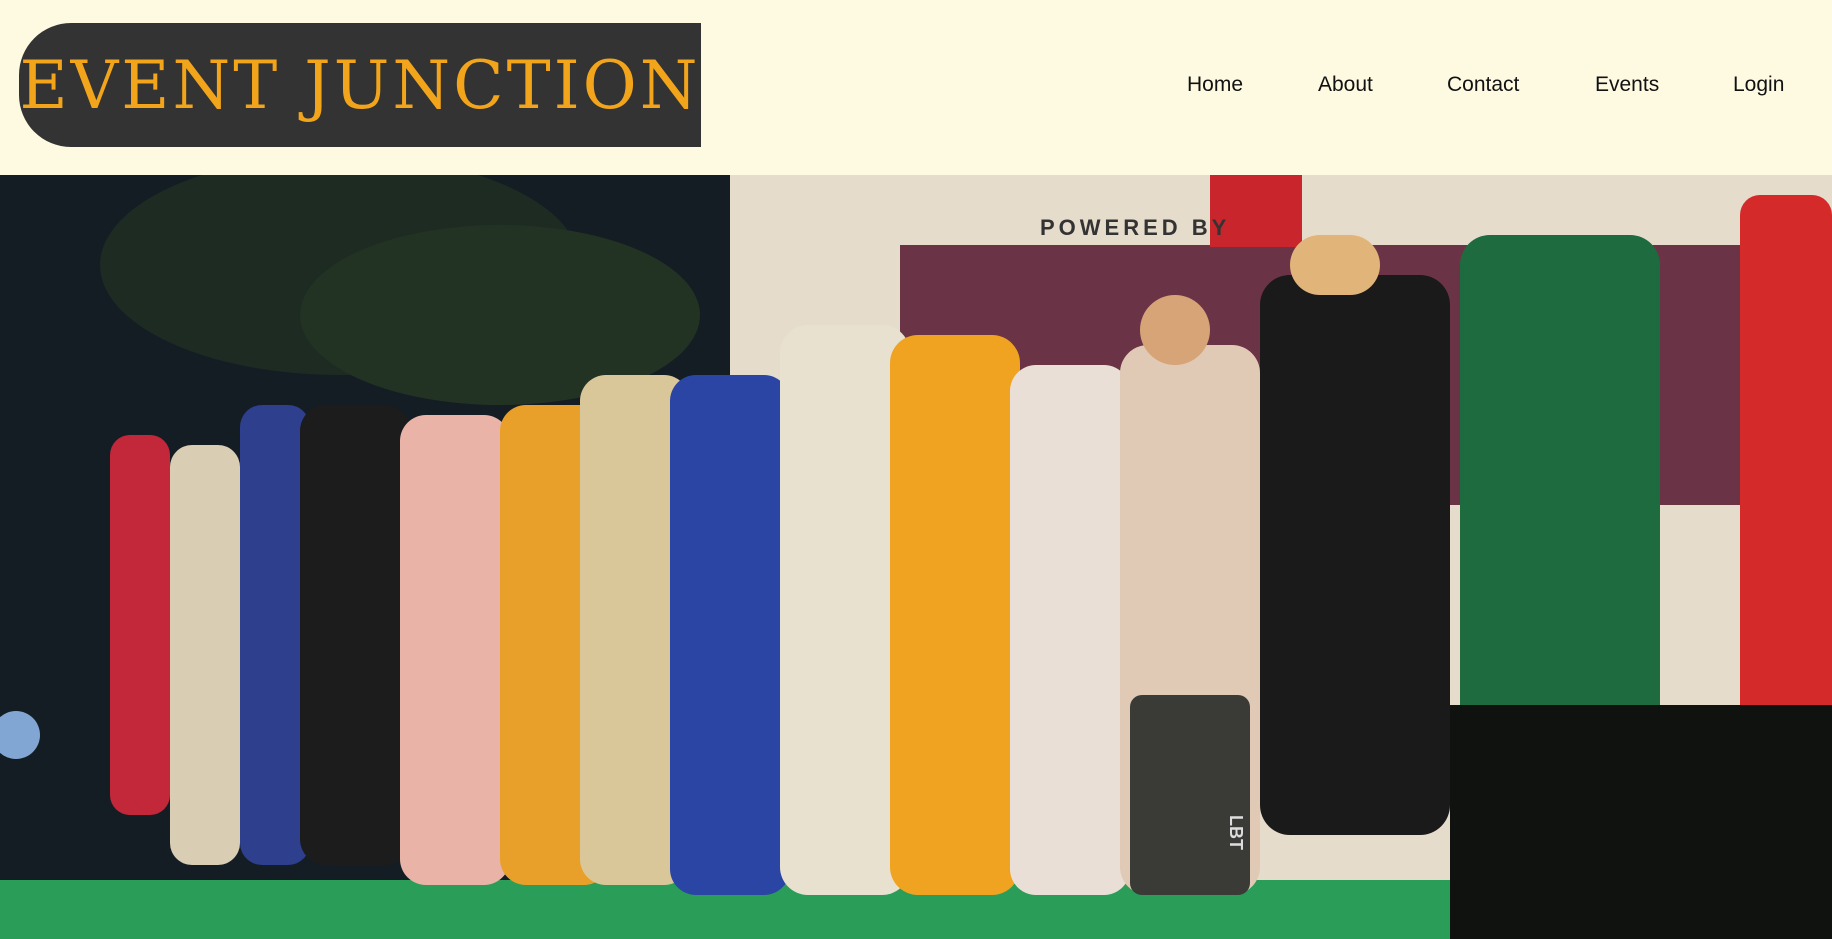  What do you see at coordinates (1135, 227) in the screenshot?
I see `banner-text: POWERED BY` at bounding box center [1135, 227].